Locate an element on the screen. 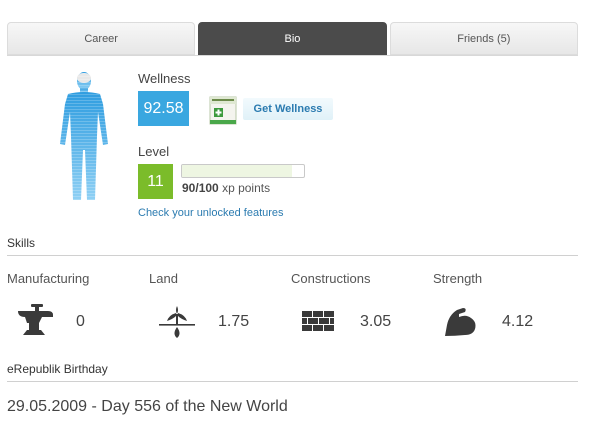  xp-current: 90 is located at coordinates (189, 188).